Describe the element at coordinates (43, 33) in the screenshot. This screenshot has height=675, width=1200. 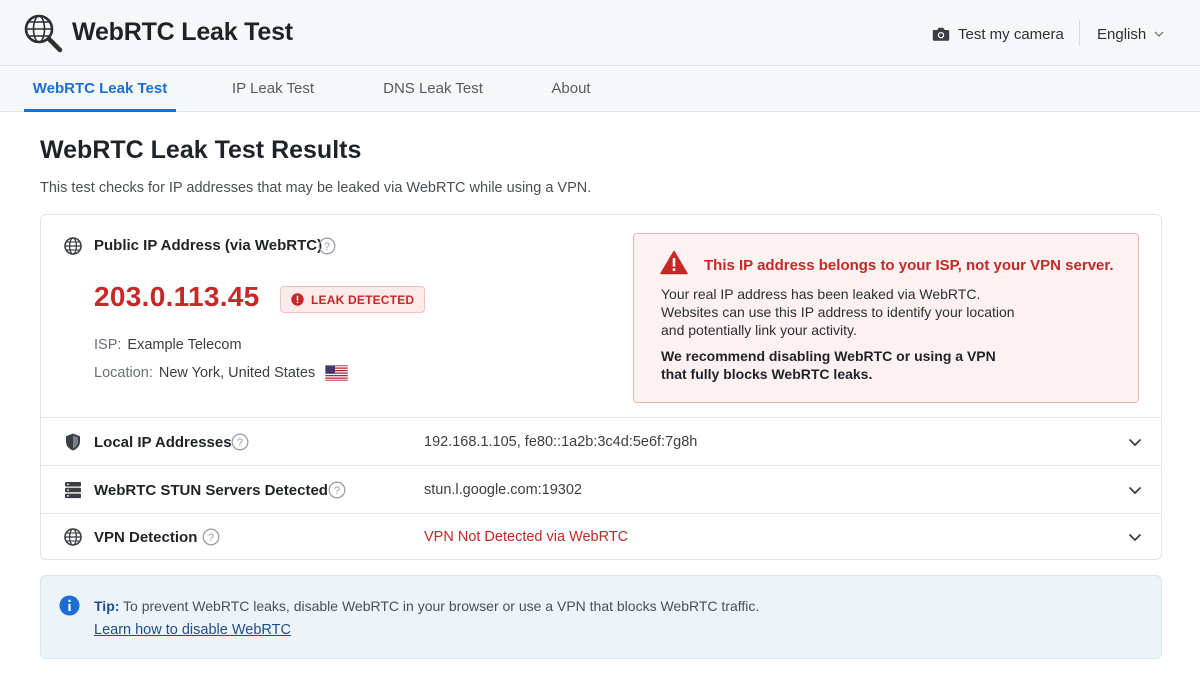
I see `magnifier-globe-icon` at that location.